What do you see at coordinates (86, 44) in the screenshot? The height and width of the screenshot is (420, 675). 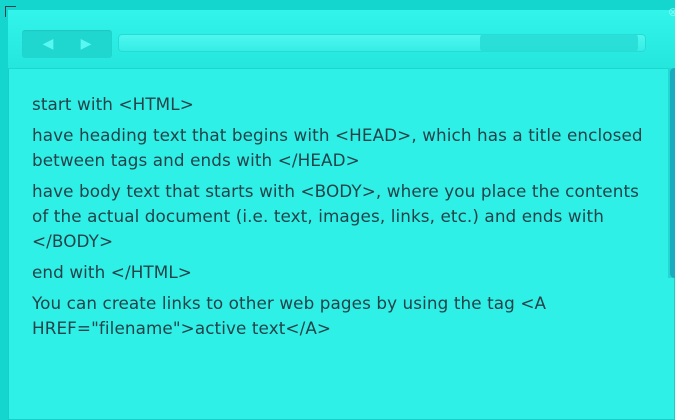 I see `forward-icon: ▶` at bounding box center [86, 44].